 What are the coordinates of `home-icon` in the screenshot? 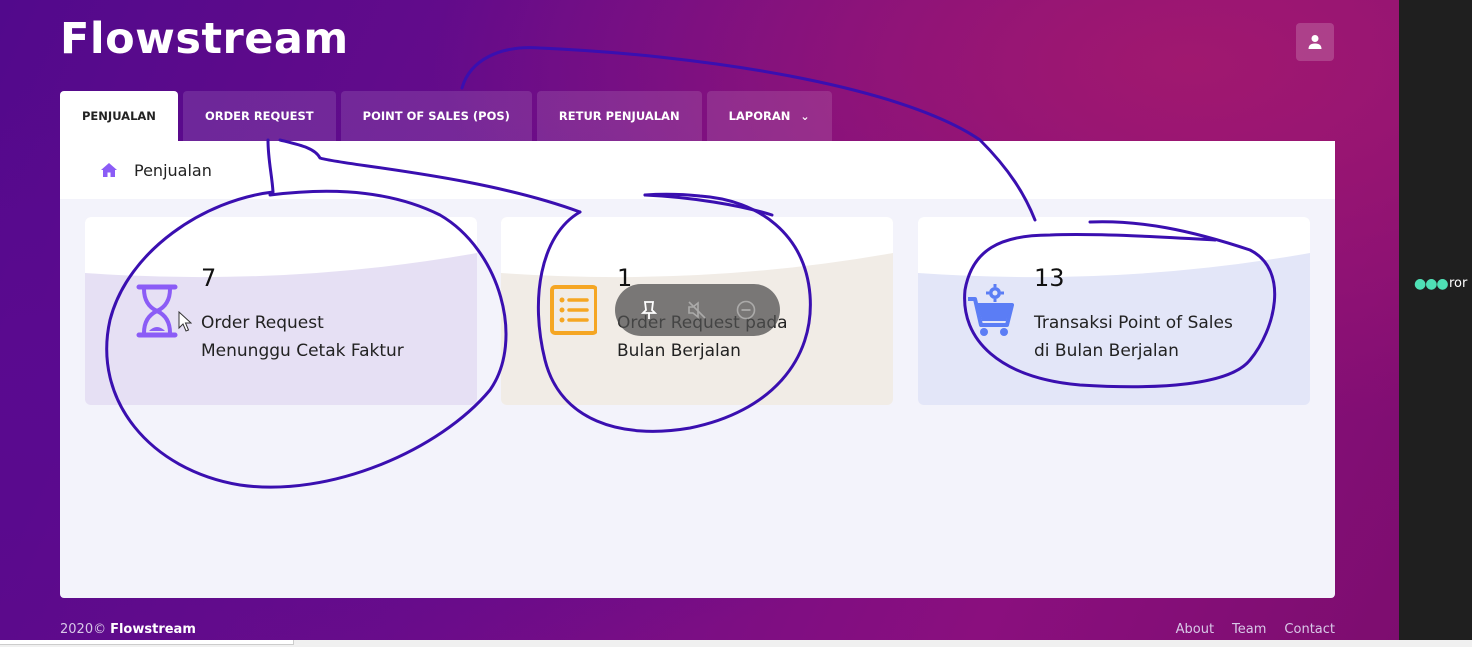 It's located at (109, 170).